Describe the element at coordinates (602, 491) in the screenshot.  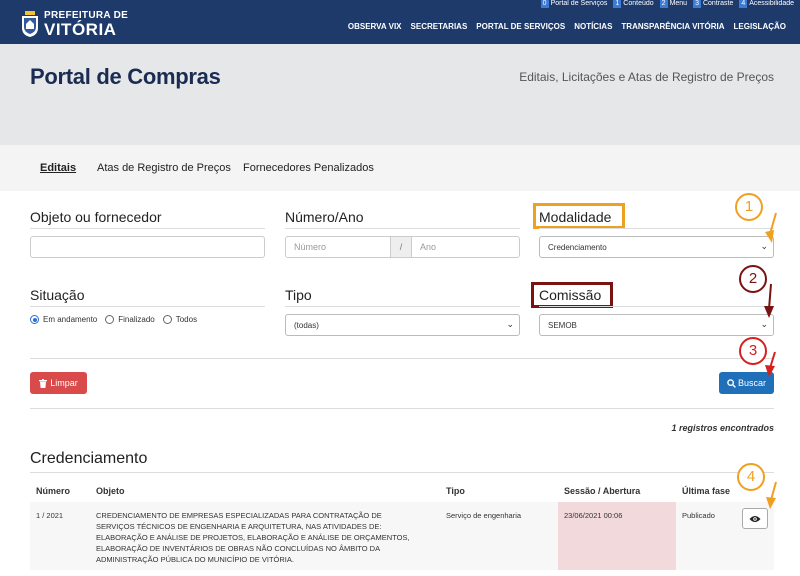
I see `column-header-sessao: Sessão / Abertura` at that location.